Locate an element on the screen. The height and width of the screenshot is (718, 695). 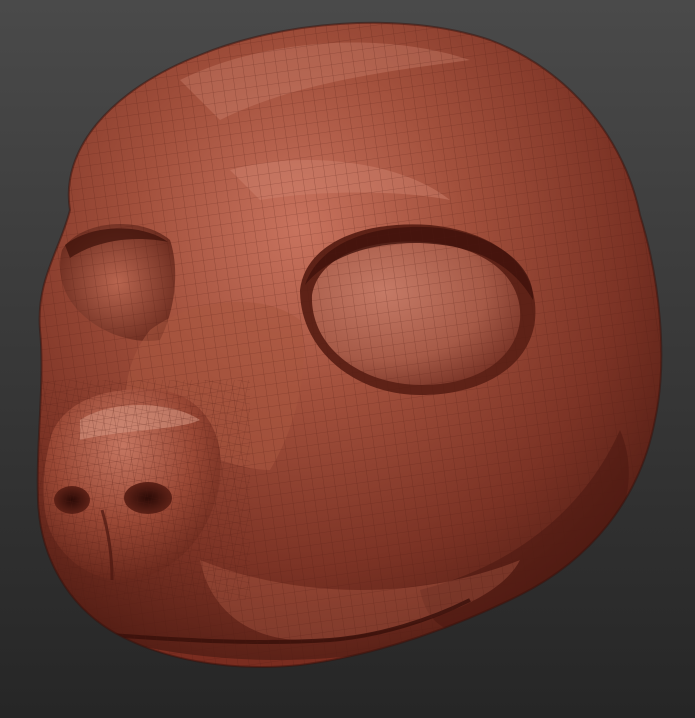
wireframe-overlay-snout is located at coordinates (143, 490).